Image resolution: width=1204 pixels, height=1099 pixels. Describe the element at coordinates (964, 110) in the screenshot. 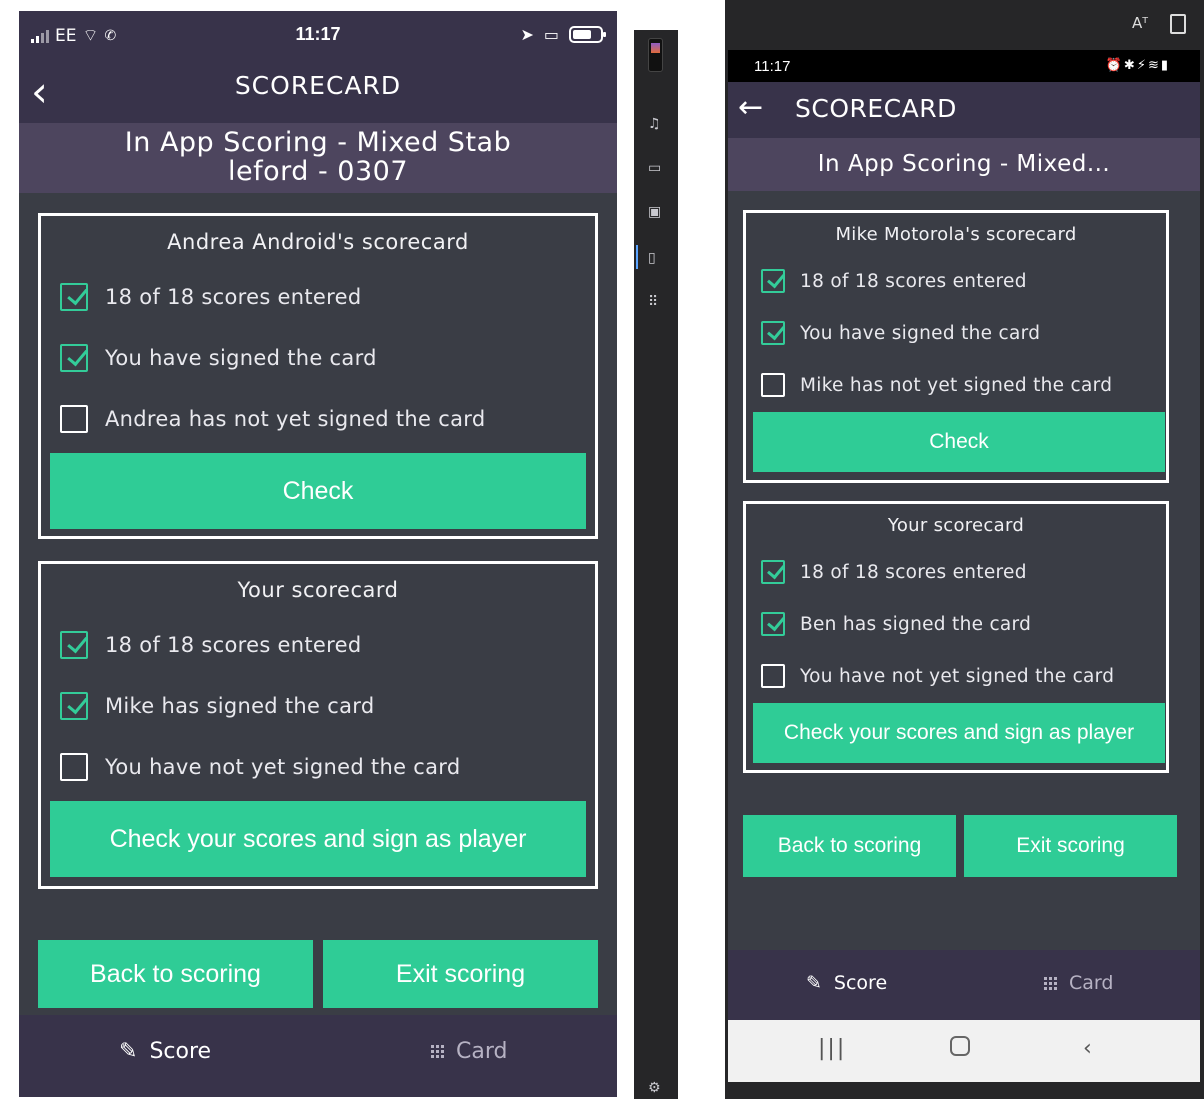

I see `android-app-header: ← SCORECARD` at that location.